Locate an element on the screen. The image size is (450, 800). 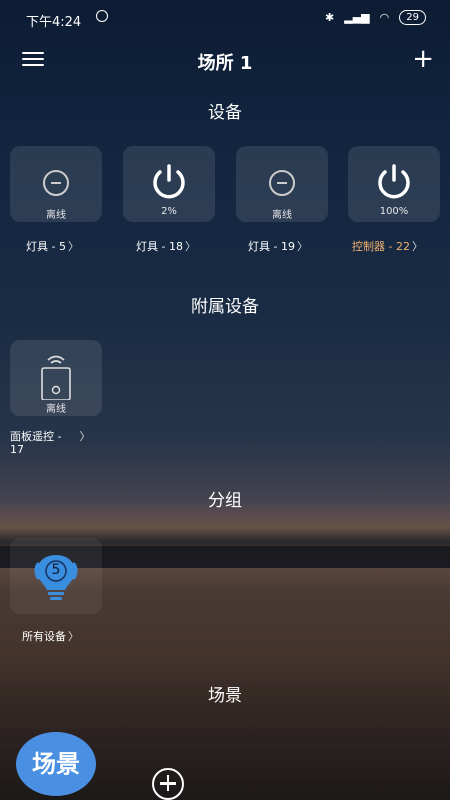
status-bar: 下午4:24 ✱ ▂▄▆ ◠ 29 is located at coordinates (225, 19).